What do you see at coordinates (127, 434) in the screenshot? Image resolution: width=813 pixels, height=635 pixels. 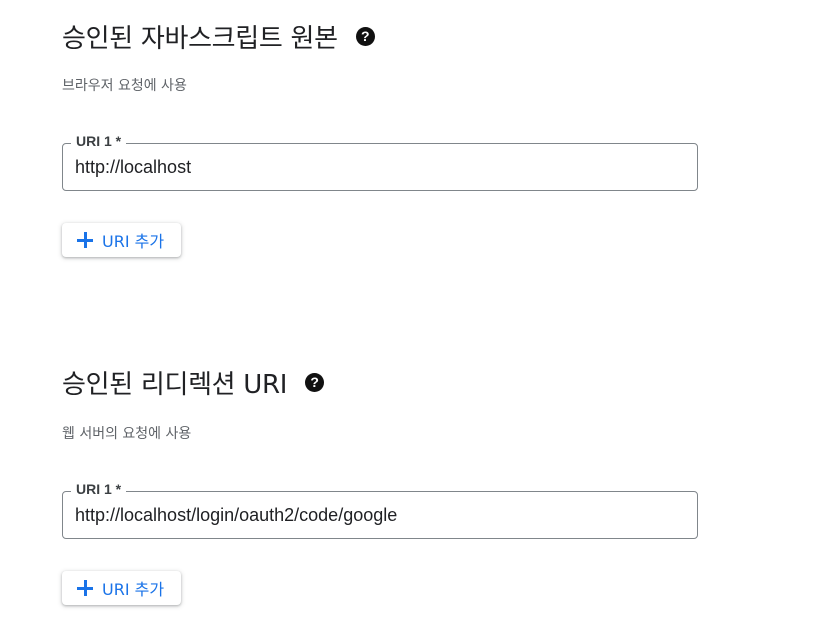 I see `redirect-uris-subtitle: 웹 서버의 요청에 사용` at bounding box center [127, 434].